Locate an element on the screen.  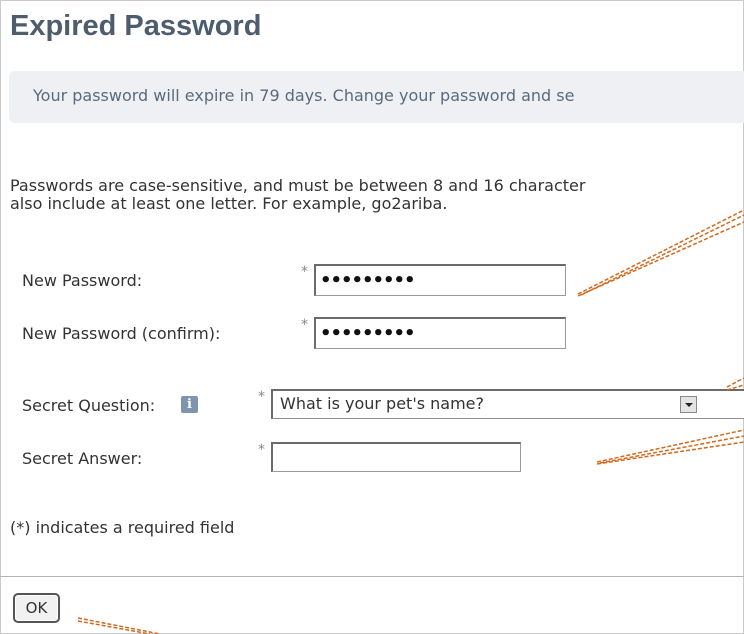
secret-question-label: Secret Question: is located at coordinates (89, 405).